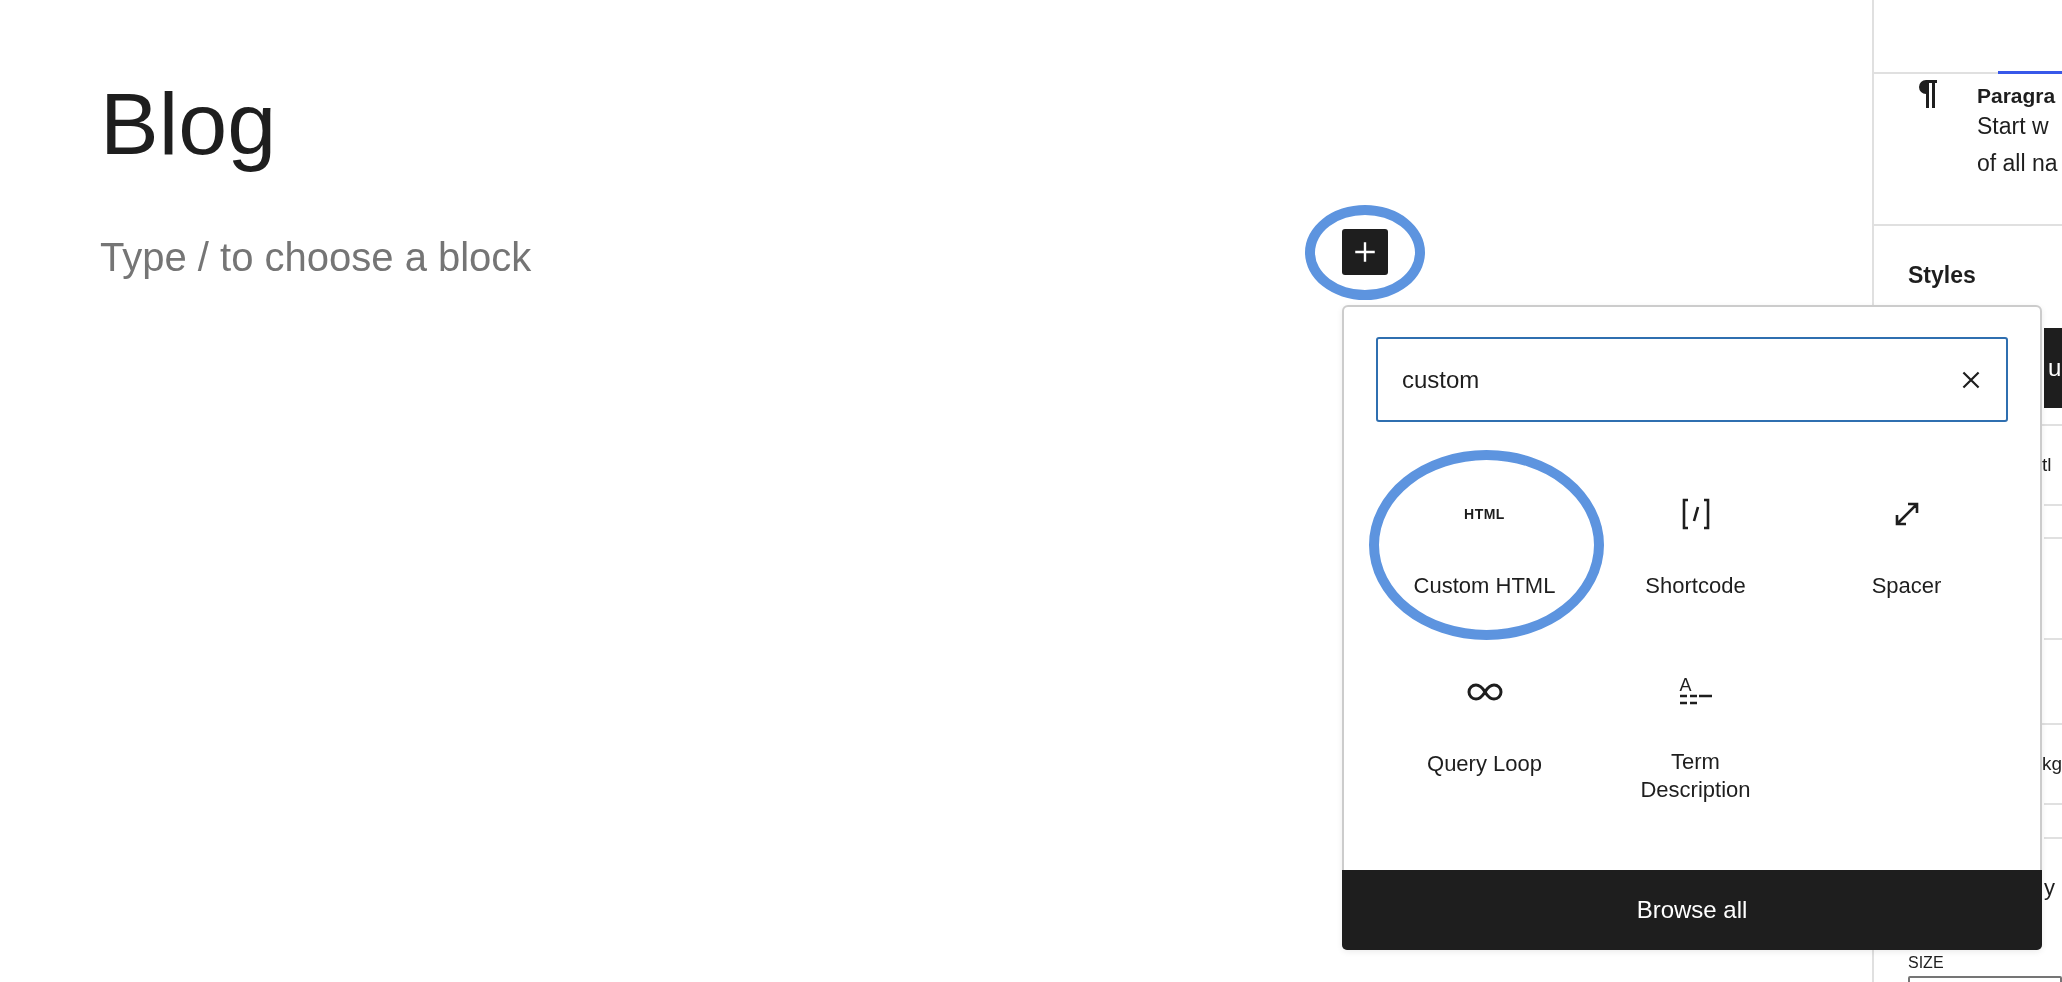 This screenshot has height=982, width=2062. What do you see at coordinates (1906, 551) in the screenshot?
I see `block-item: Spacer` at bounding box center [1906, 551].